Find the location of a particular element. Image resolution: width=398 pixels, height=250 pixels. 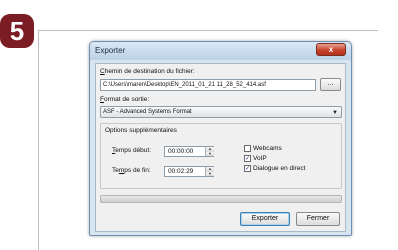

start-time-input: 00:00:00 ▲ ▼ is located at coordinates (189, 151).